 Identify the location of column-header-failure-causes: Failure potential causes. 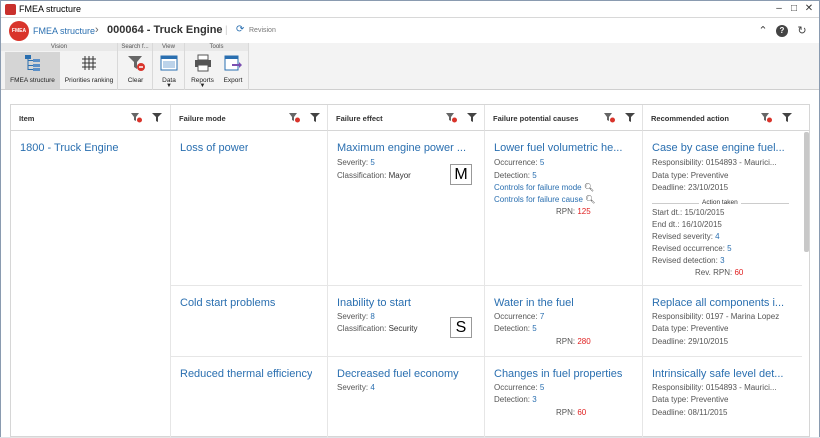
(564, 118).